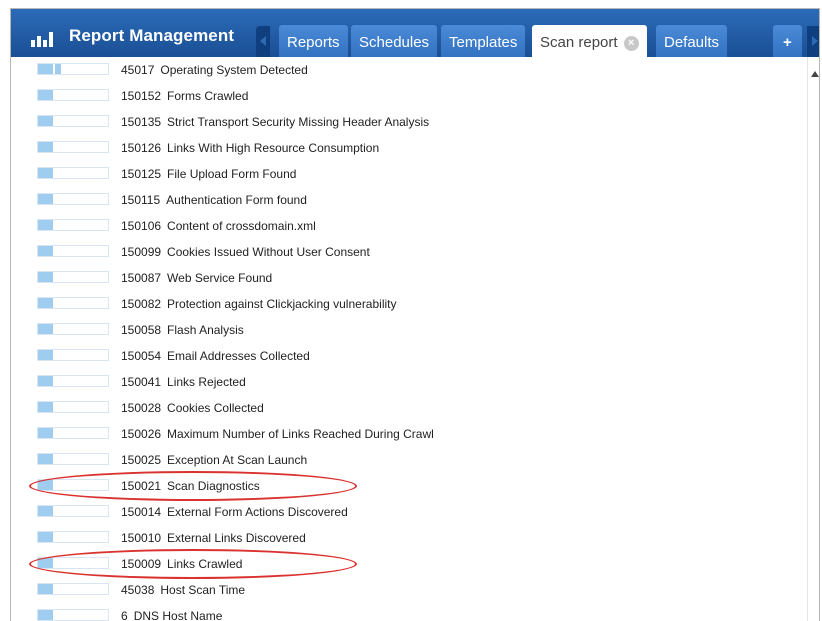 The width and height of the screenshot is (822, 621). I want to click on tabs-scroll-left-button, so click(263, 41).